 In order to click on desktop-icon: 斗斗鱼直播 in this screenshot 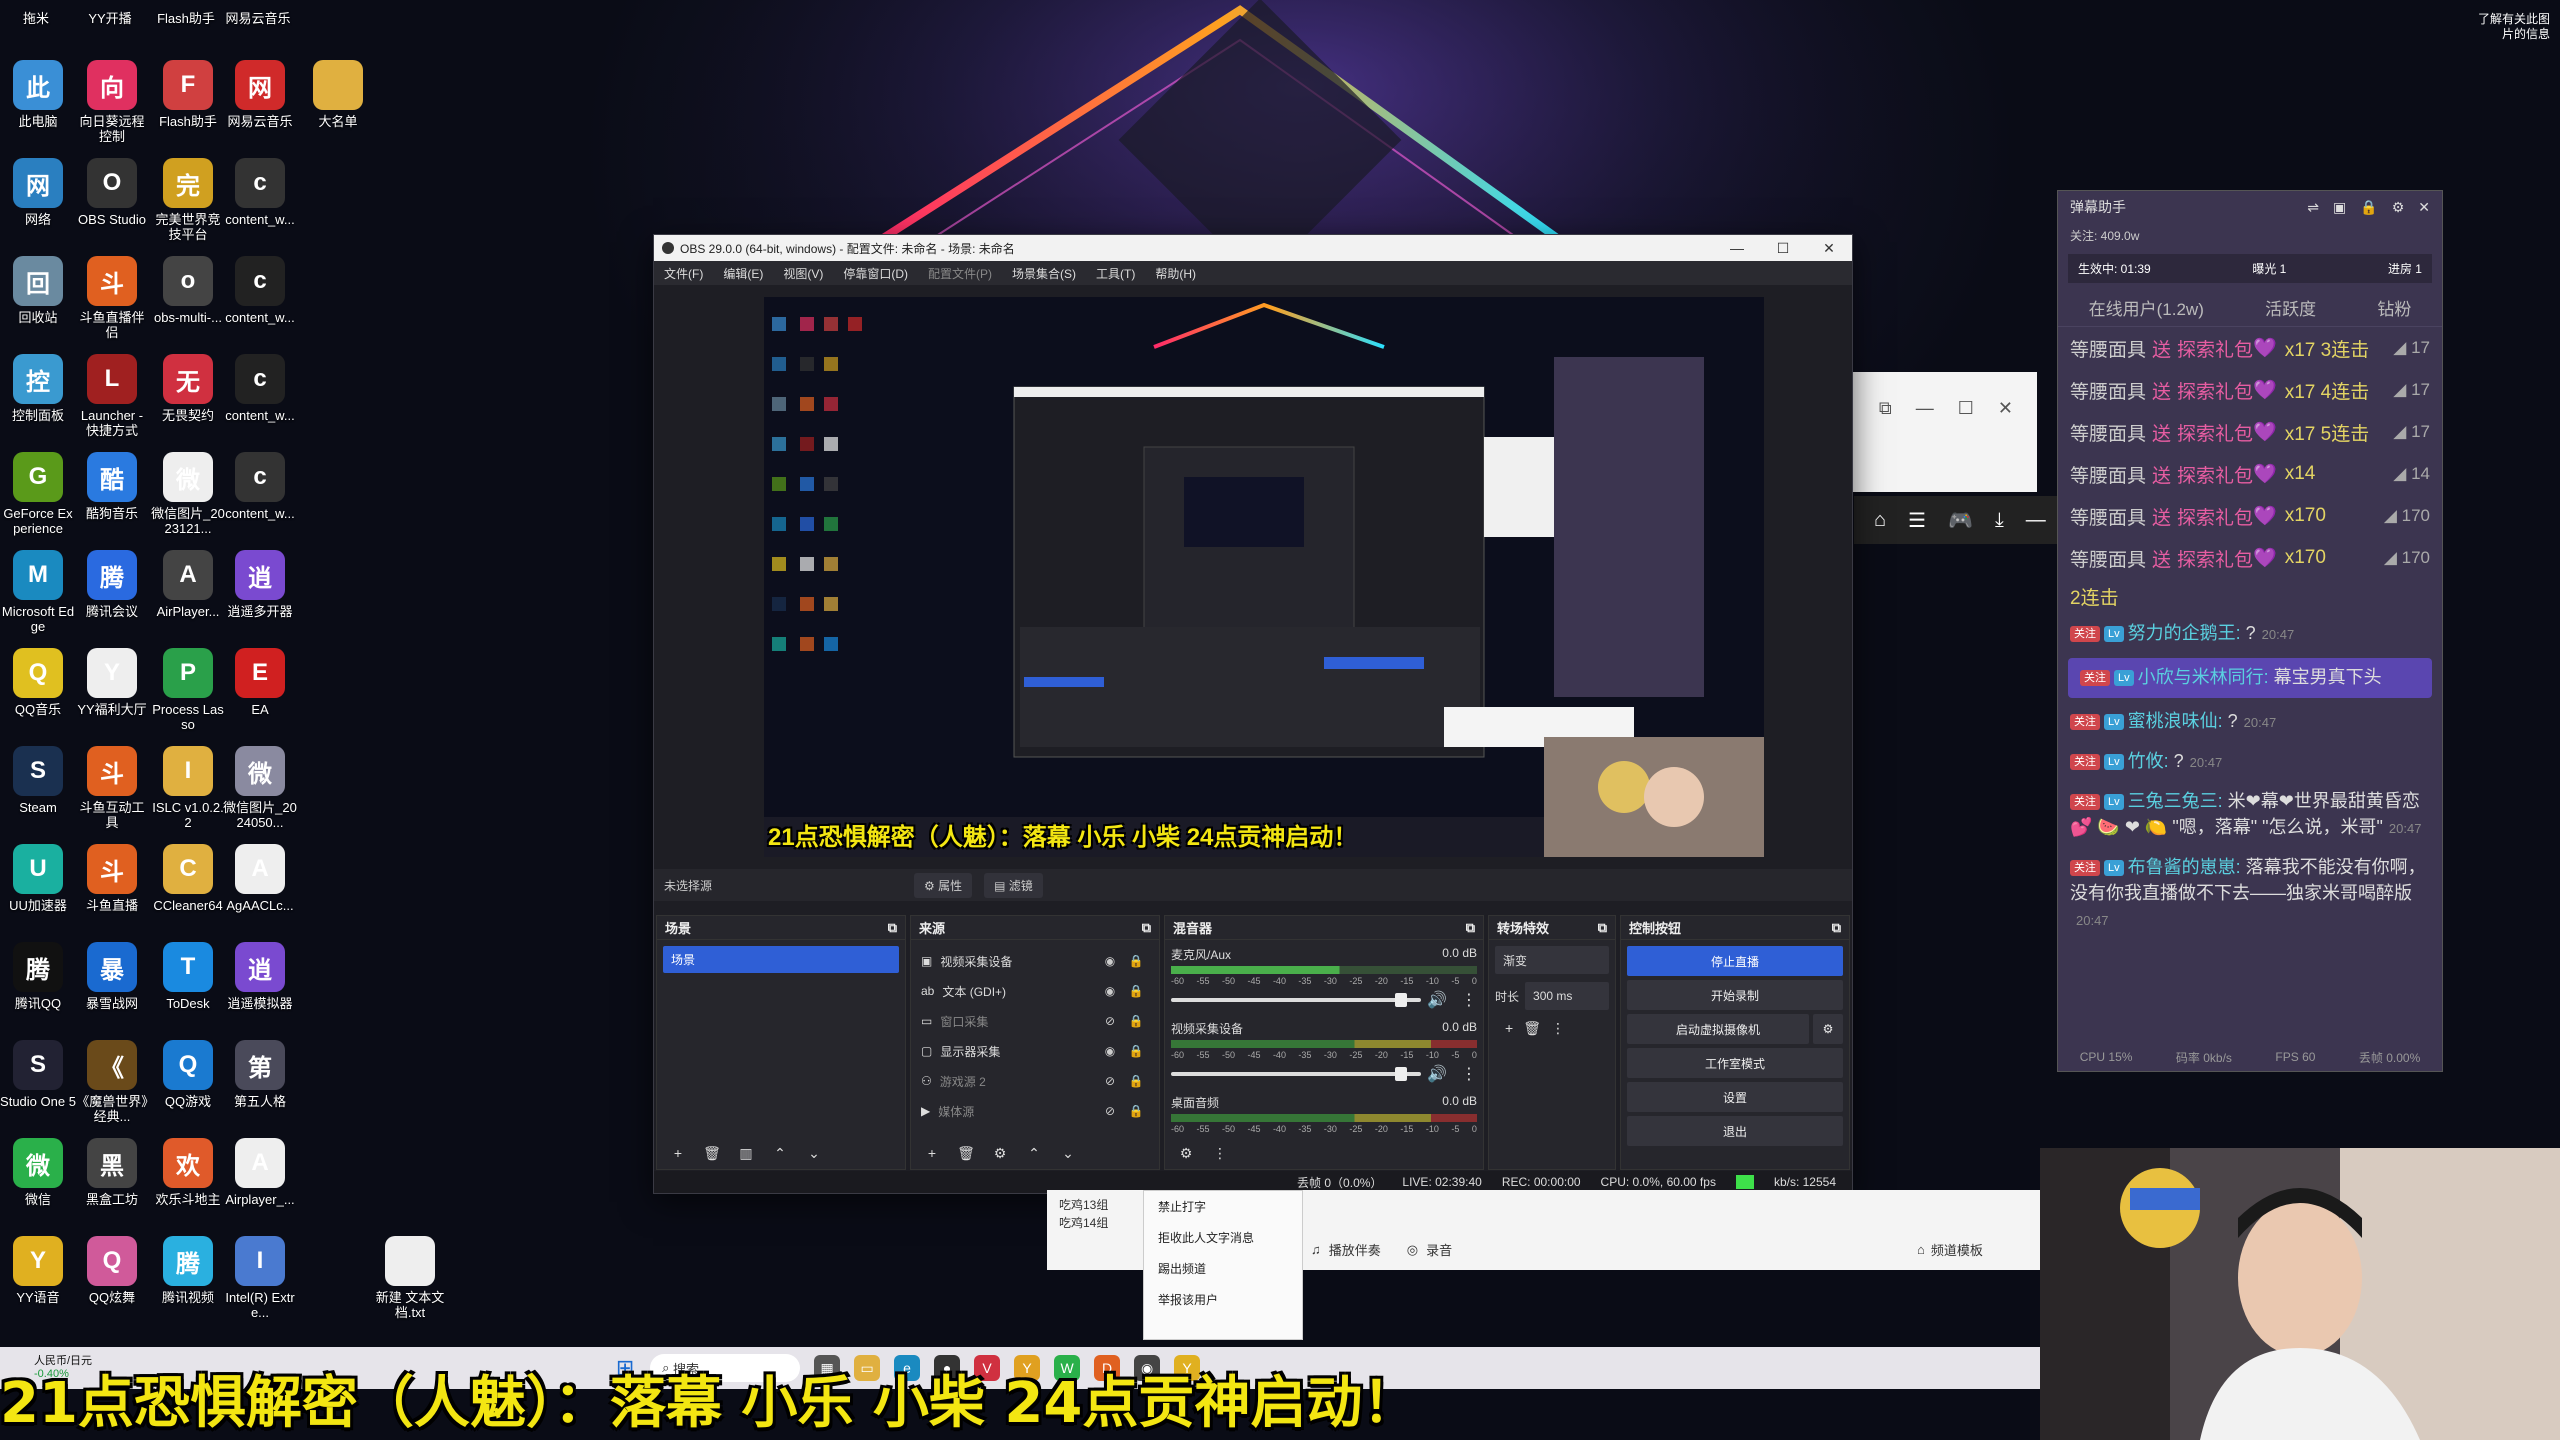, I will do `click(112, 878)`.